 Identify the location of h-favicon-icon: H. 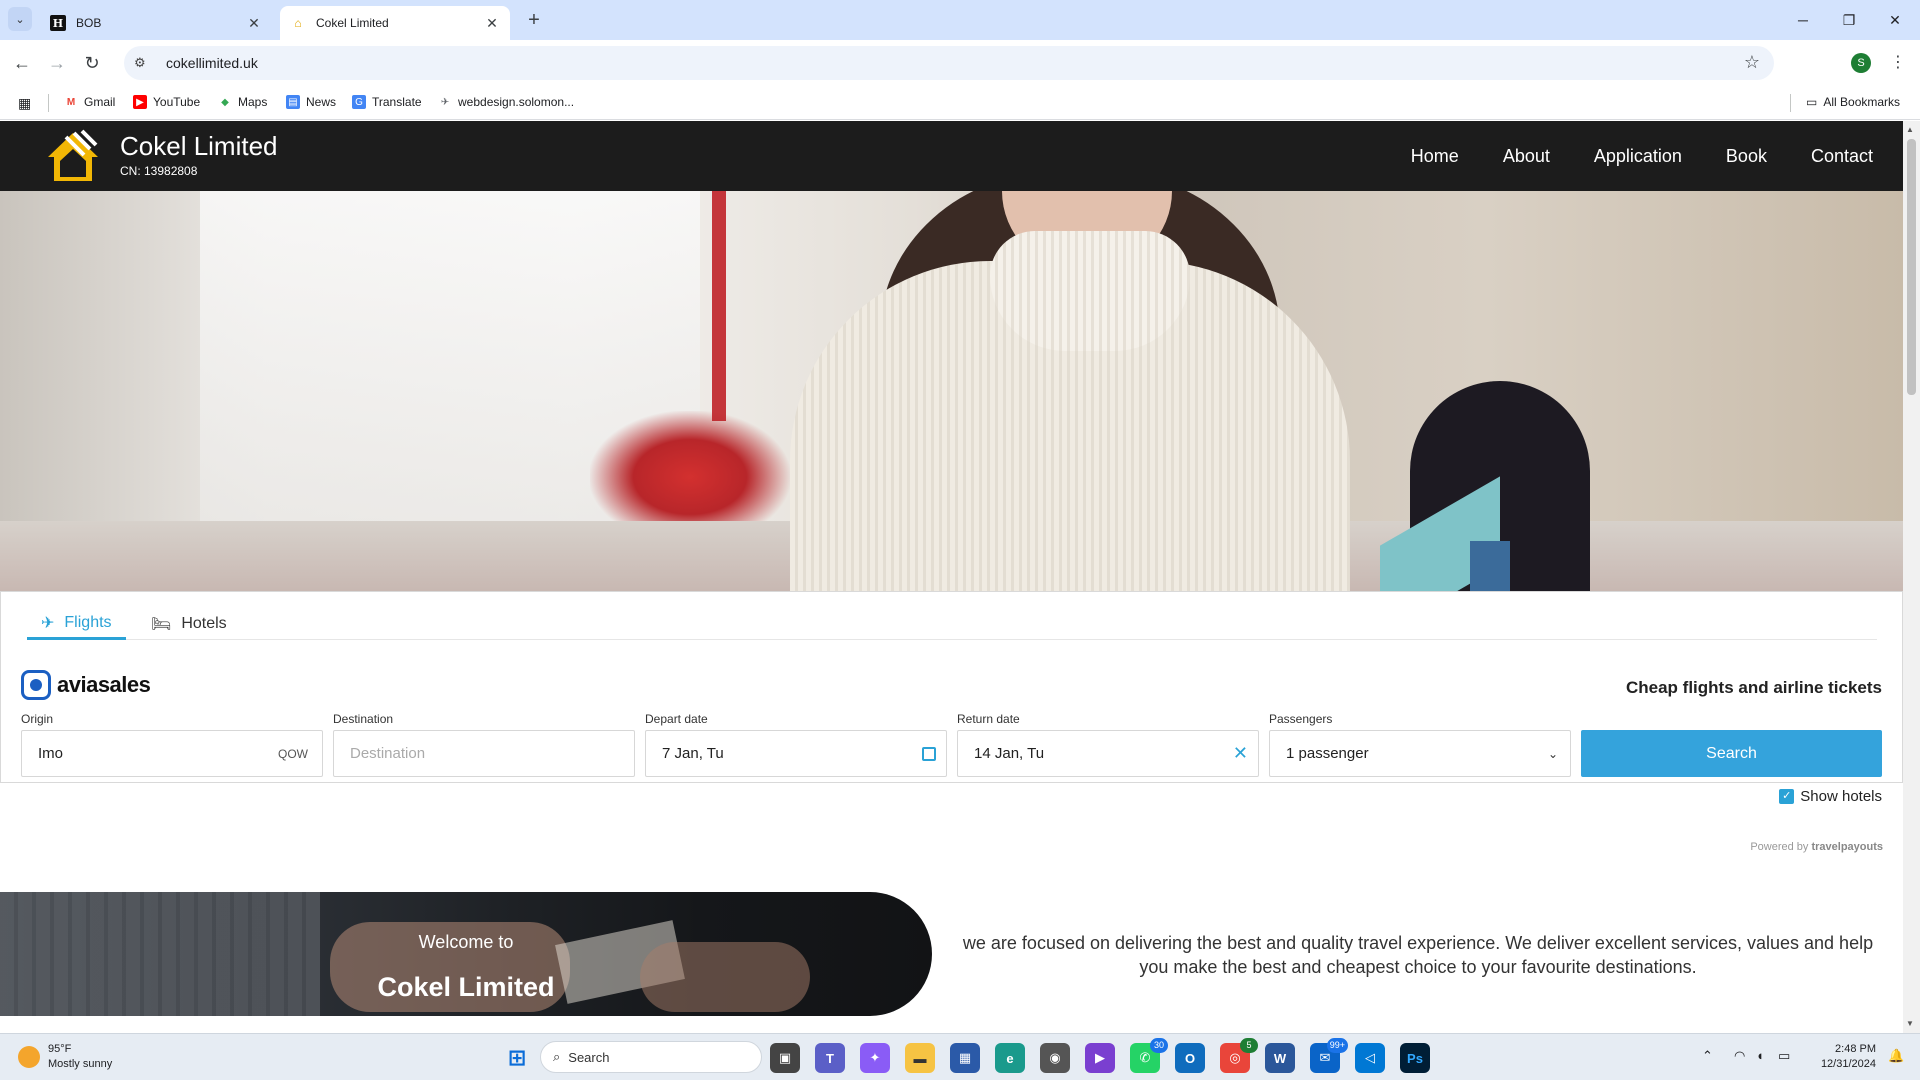
(58, 23).